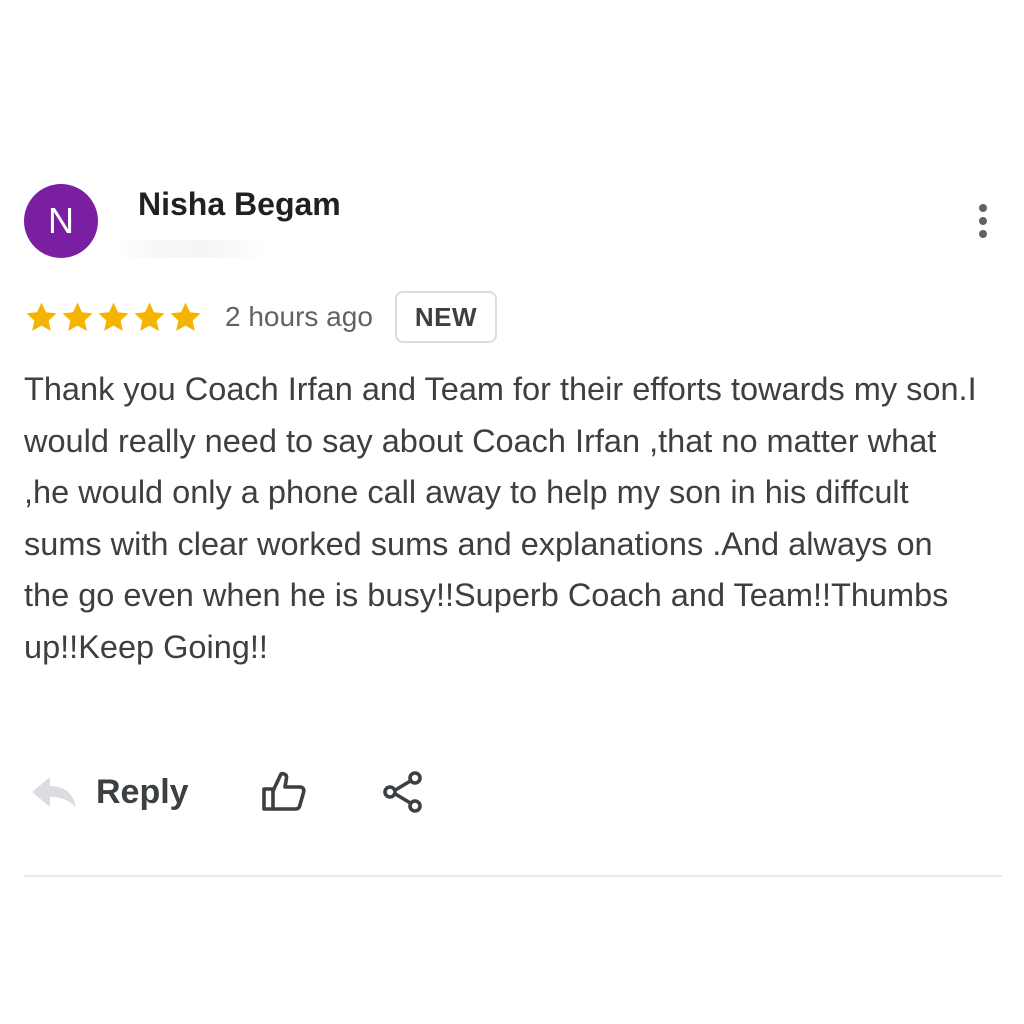 The width and height of the screenshot is (1024, 1024). What do you see at coordinates (299, 316) in the screenshot?
I see `review-timestamp: 2 hours ago` at bounding box center [299, 316].